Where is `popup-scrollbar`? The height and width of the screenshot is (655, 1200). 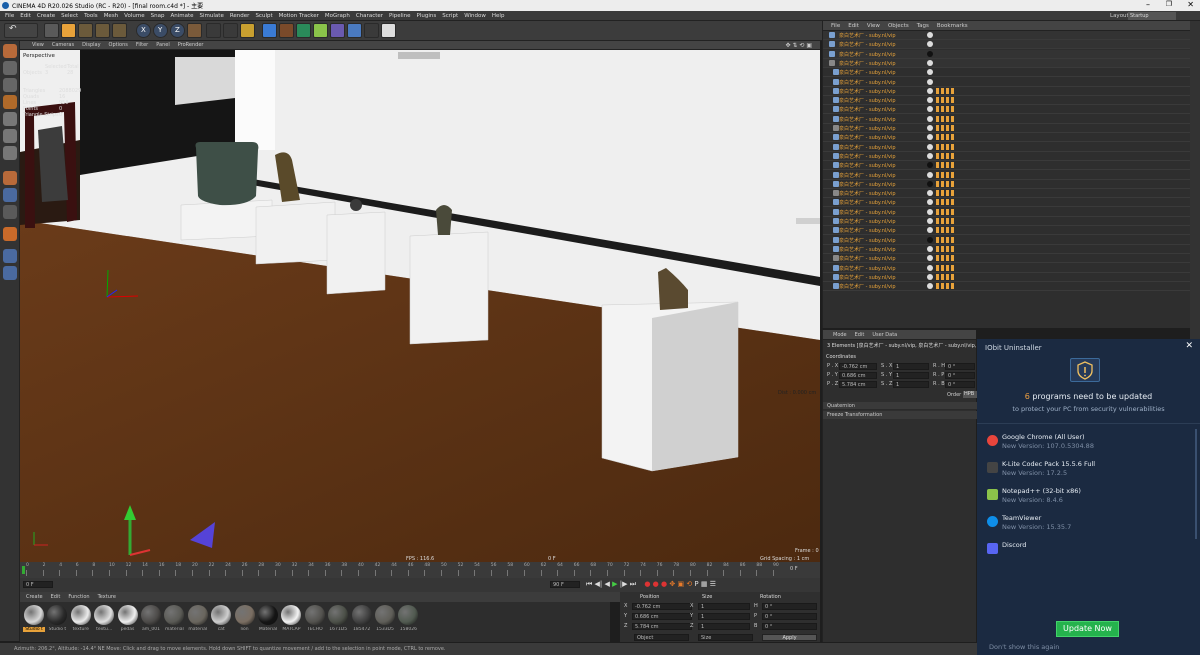 popup-scrollbar is located at coordinates (1196, 484).